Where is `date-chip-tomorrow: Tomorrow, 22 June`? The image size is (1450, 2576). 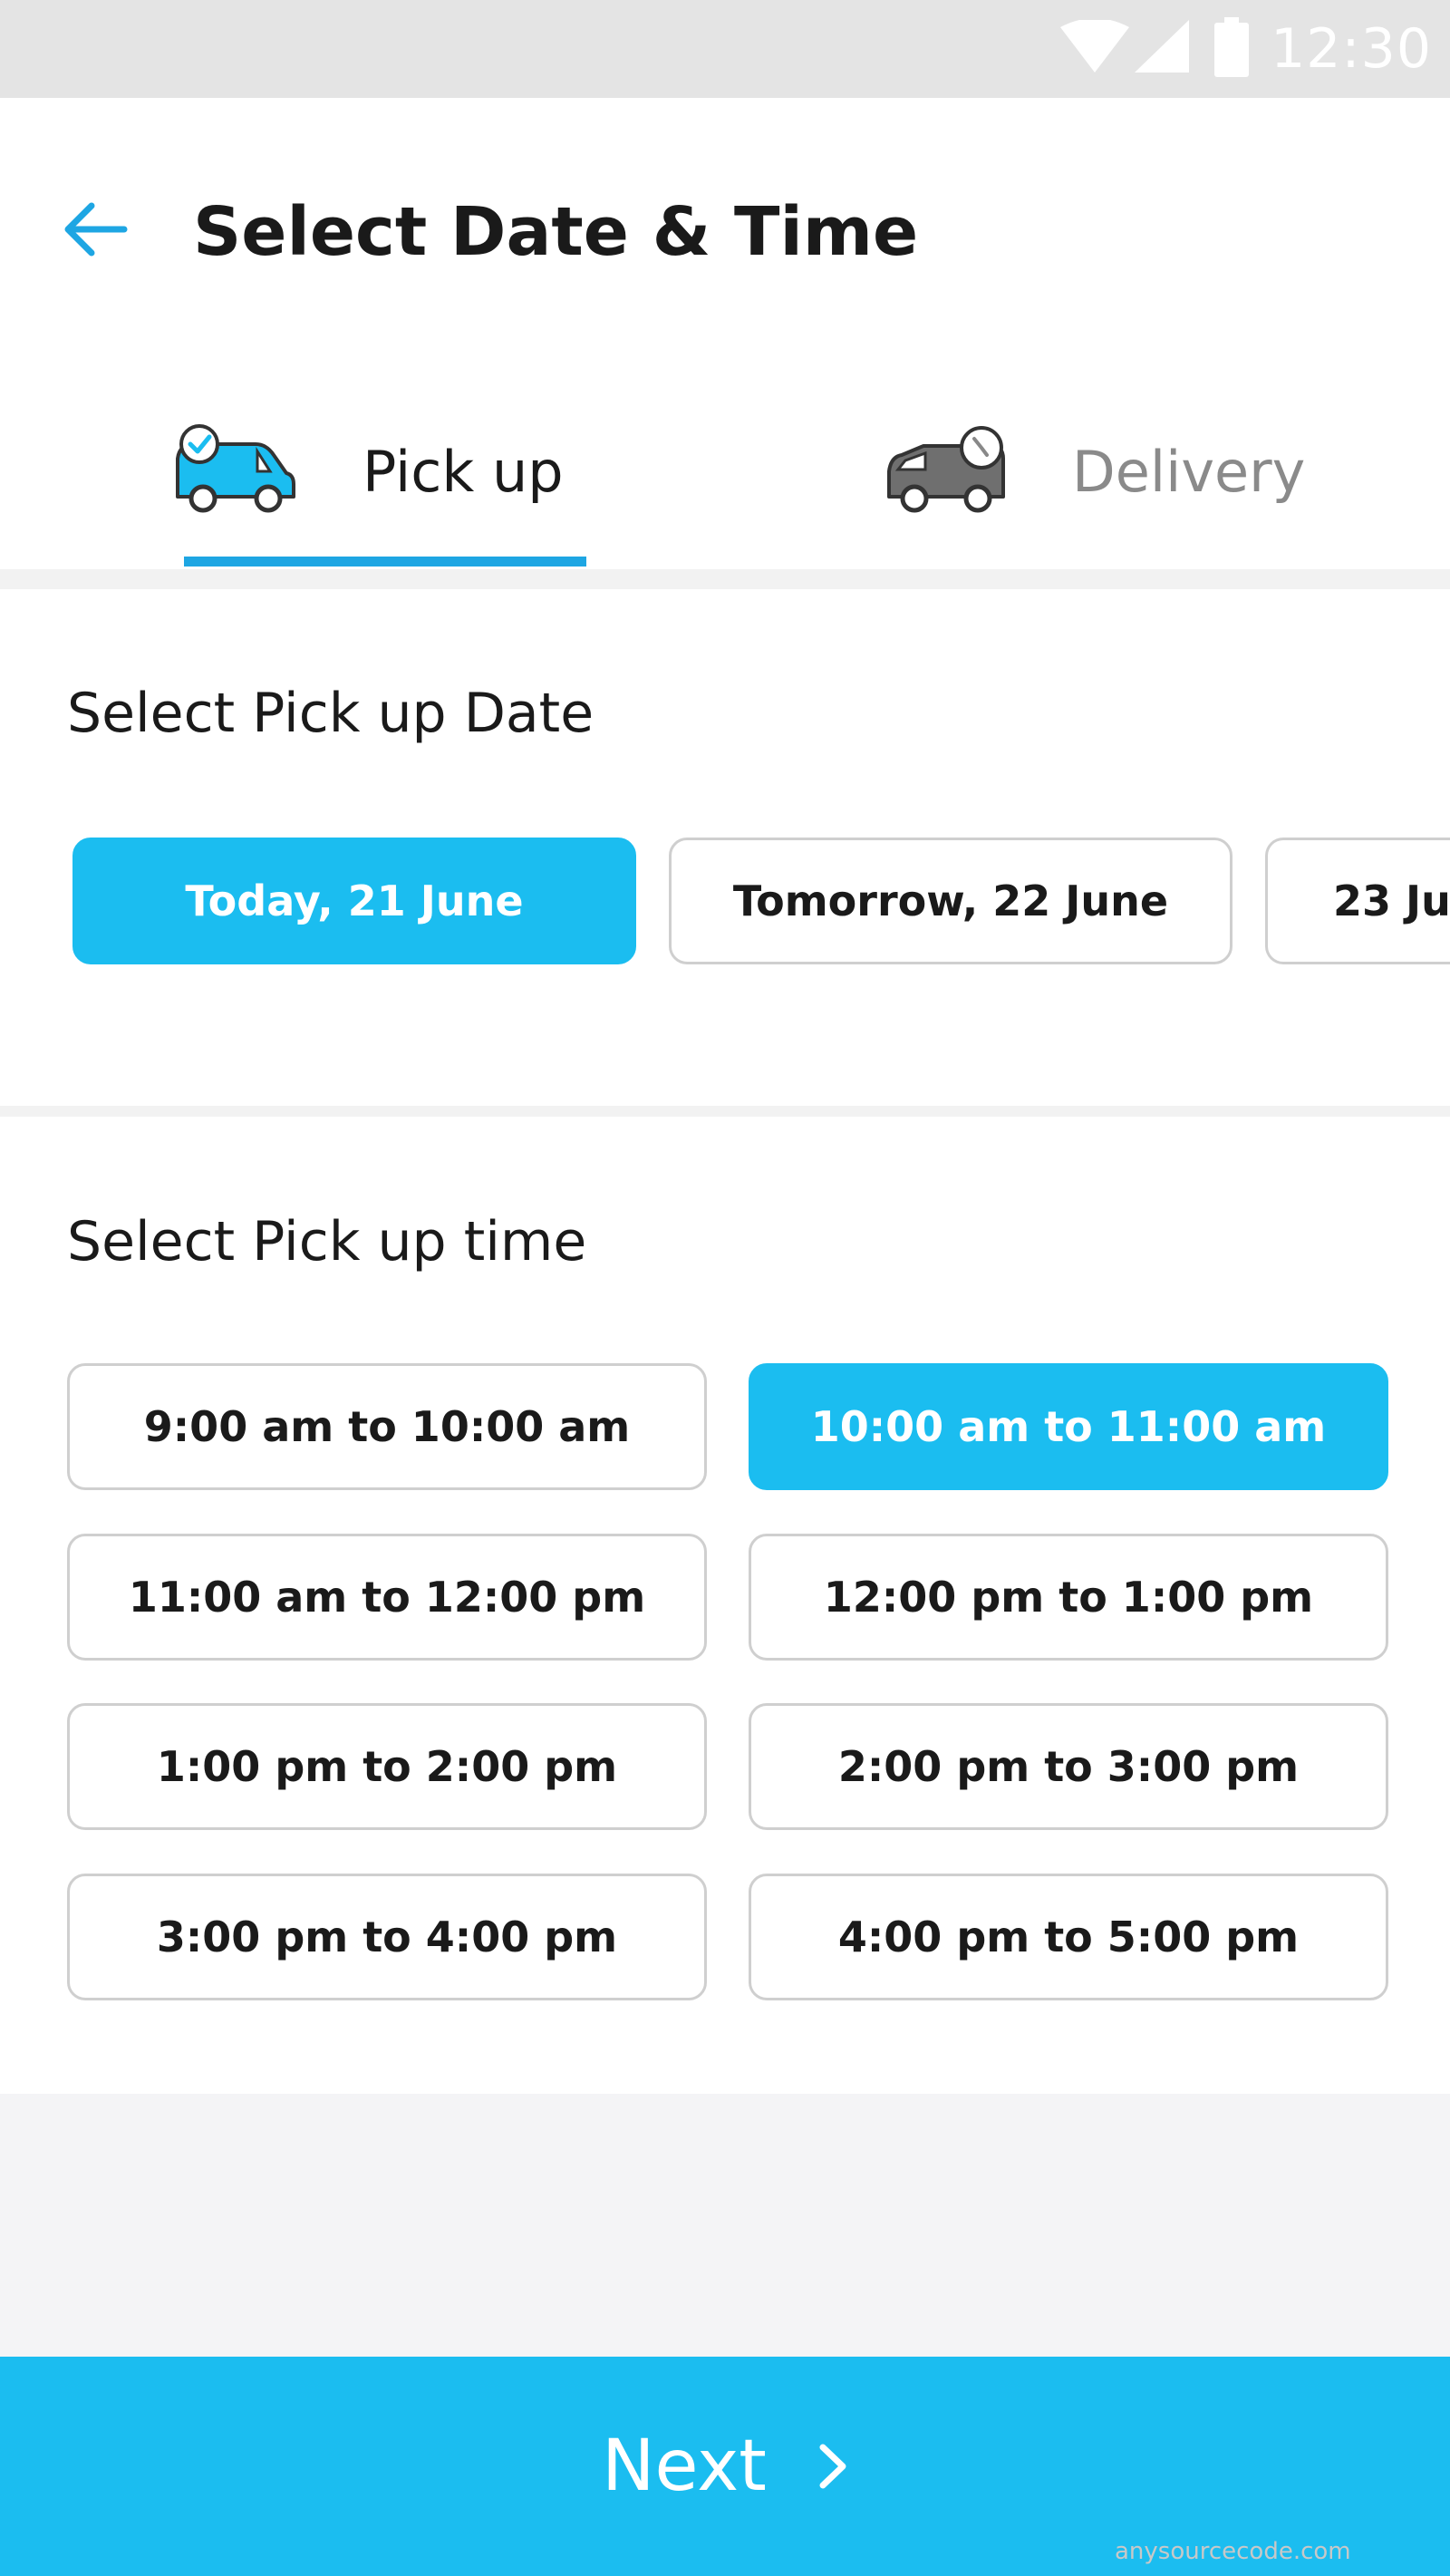
date-chip-tomorrow: Tomorrow, 22 June is located at coordinates (950, 901).